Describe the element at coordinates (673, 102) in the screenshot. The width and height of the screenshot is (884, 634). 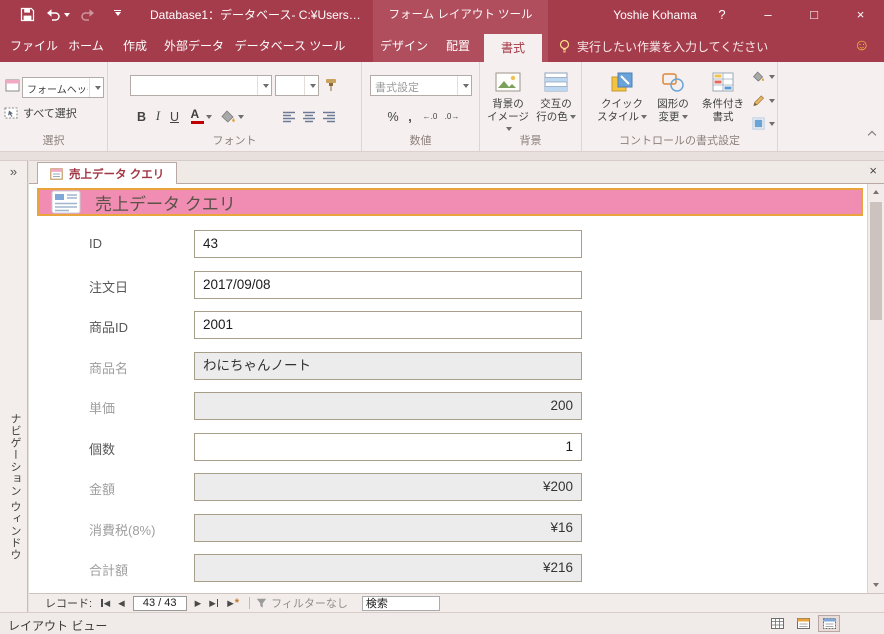
I see `change-shape-button: 図形の 変更` at that location.